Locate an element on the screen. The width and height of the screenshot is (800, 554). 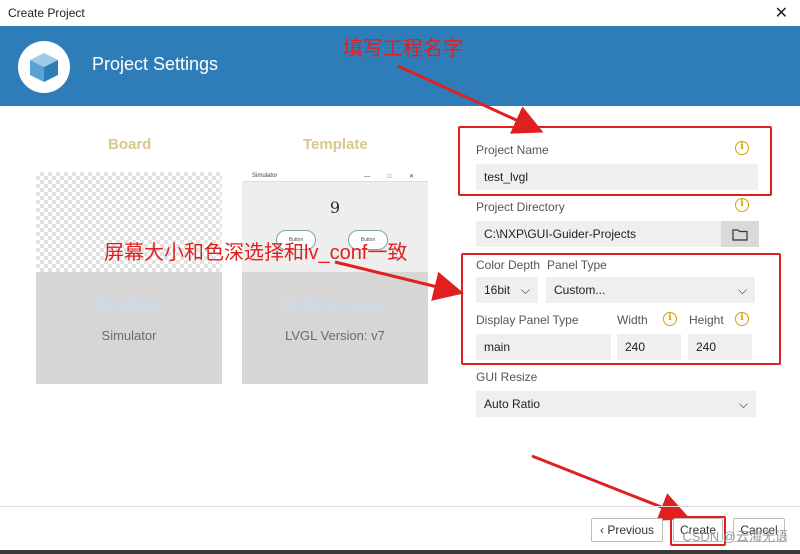
folder-browse-button is located at coordinates (740, 234).